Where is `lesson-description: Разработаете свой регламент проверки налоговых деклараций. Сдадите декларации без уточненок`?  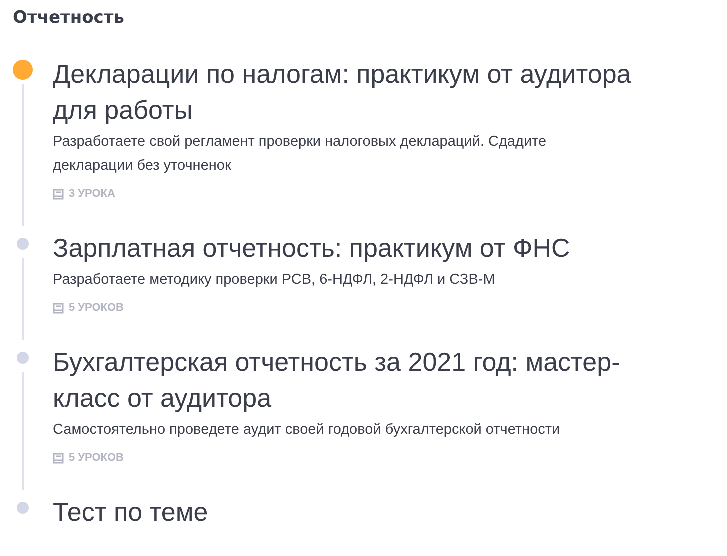
lesson-description: Разработаете свой регламент проверки налоговых деклараций. Сдадите декларации без уточненок is located at coordinates (300, 154).